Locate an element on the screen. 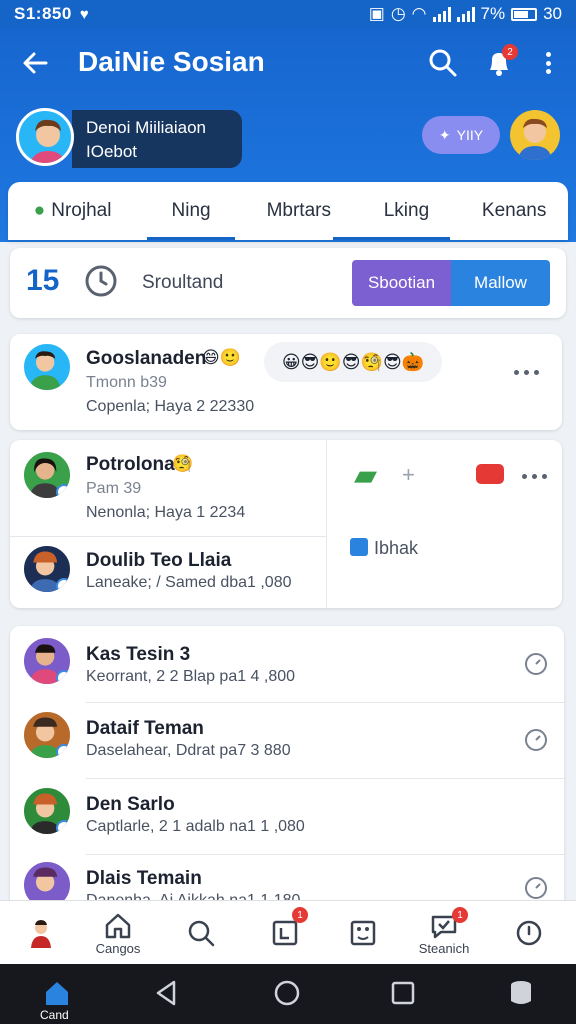  profile-info: Denoi Miiliaiaon IOebot is located at coordinates (157, 139).